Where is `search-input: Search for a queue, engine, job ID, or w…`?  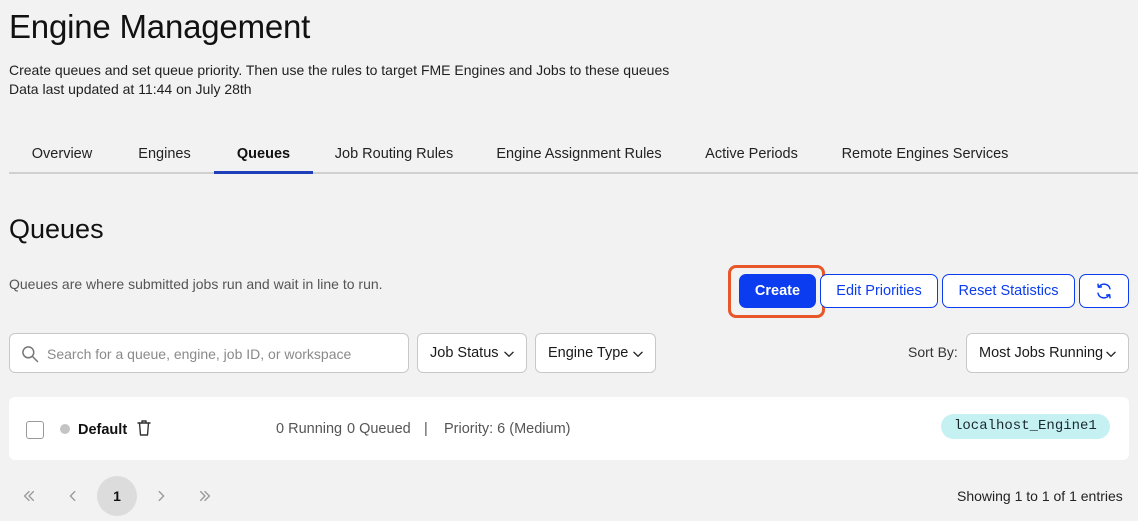
search-input: Search for a queue, engine, job ID, or w… is located at coordinates (209, 353).